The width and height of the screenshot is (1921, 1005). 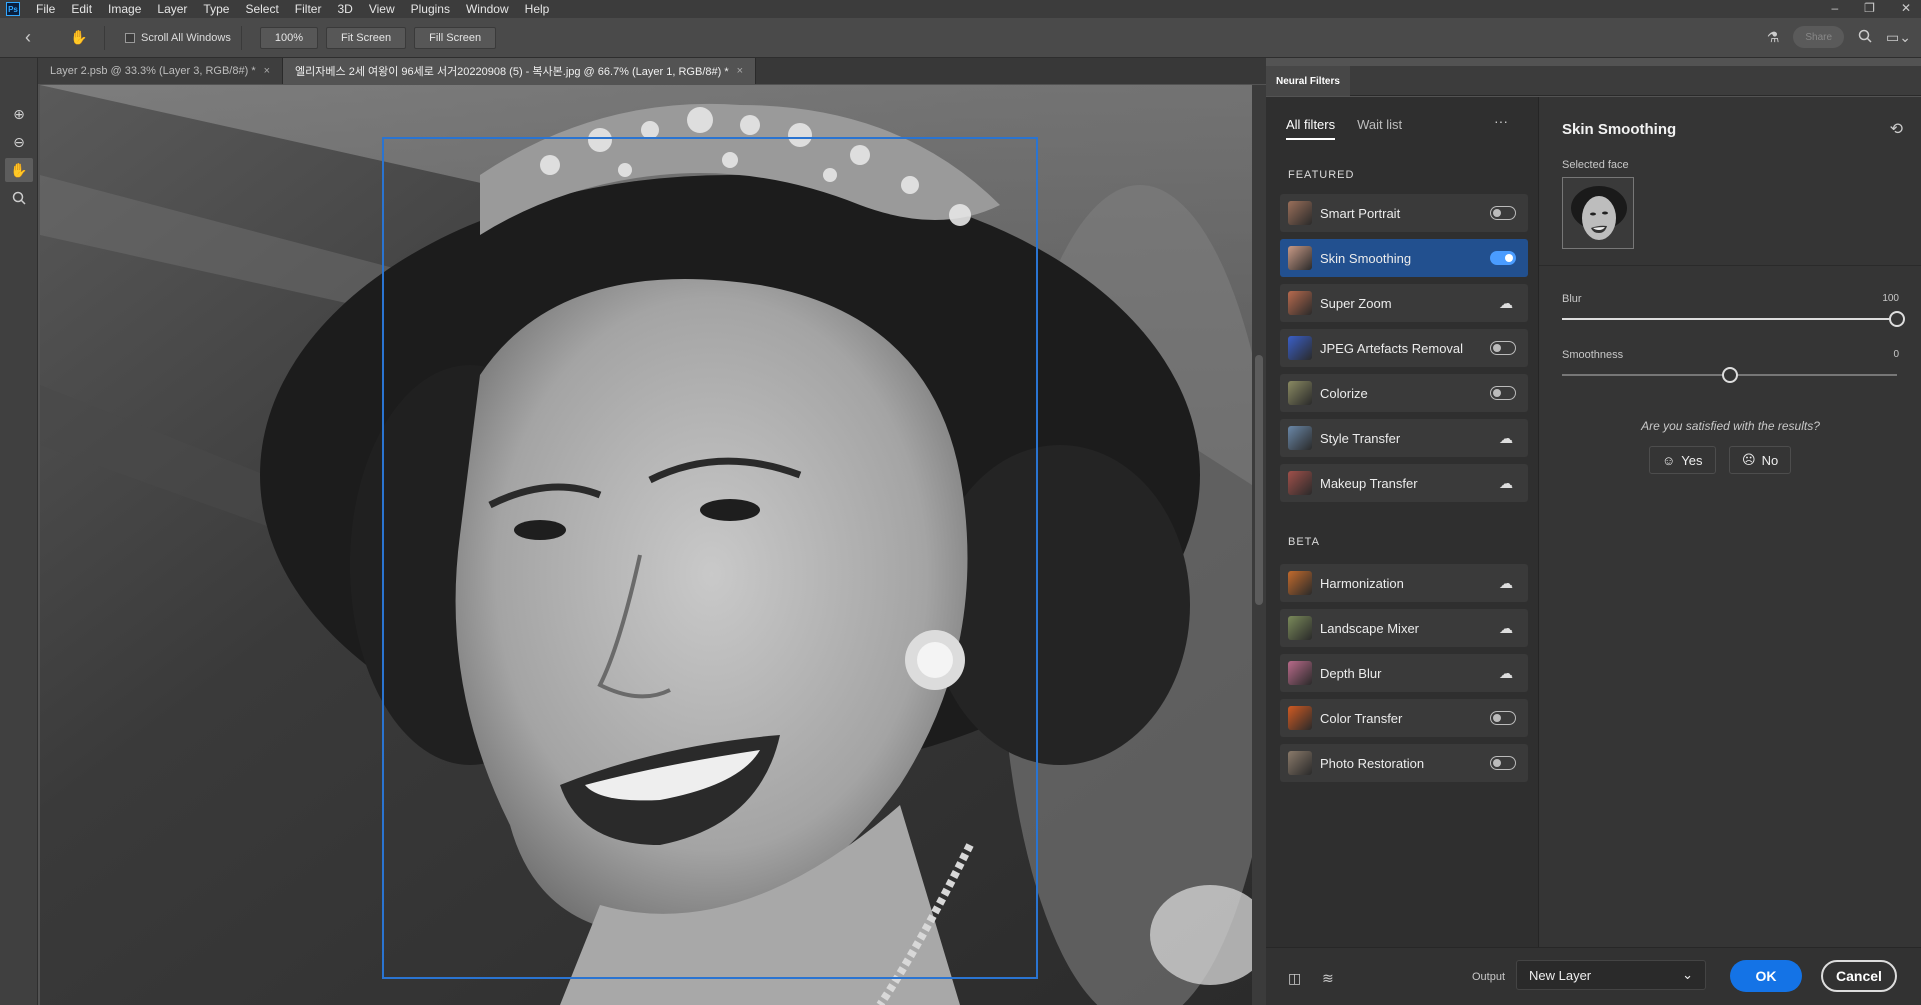 I want to click on smoothness-slider, so click(x=1729, y=375).